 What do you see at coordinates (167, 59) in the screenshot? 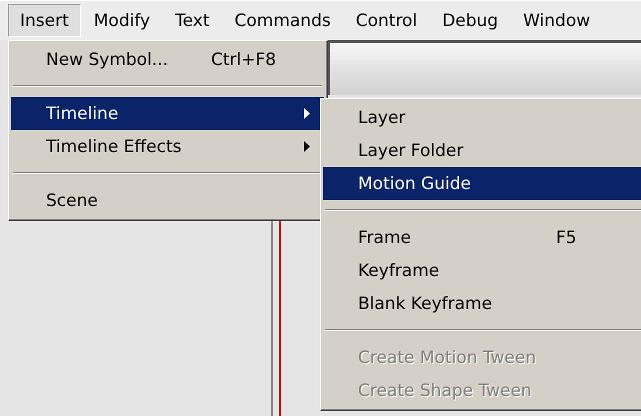
I see `menu-item: New Symbol... Ctrl+F8` at bounding box center [167, 59].